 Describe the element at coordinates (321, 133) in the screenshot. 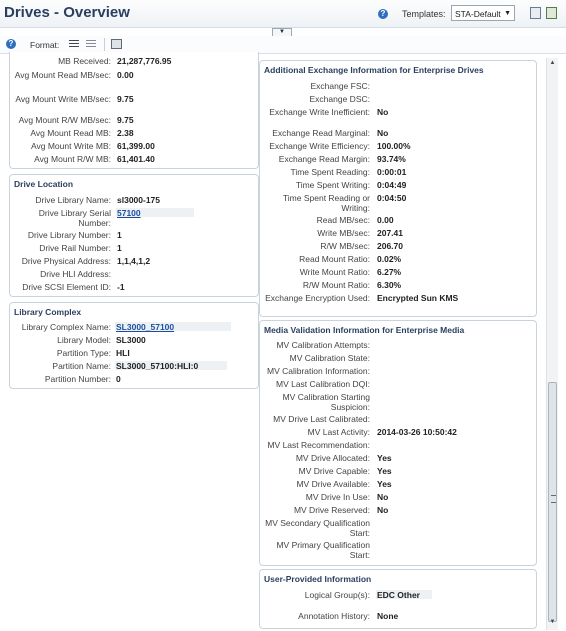

I see `field-label: Exchange Read Marginal:` at that location.